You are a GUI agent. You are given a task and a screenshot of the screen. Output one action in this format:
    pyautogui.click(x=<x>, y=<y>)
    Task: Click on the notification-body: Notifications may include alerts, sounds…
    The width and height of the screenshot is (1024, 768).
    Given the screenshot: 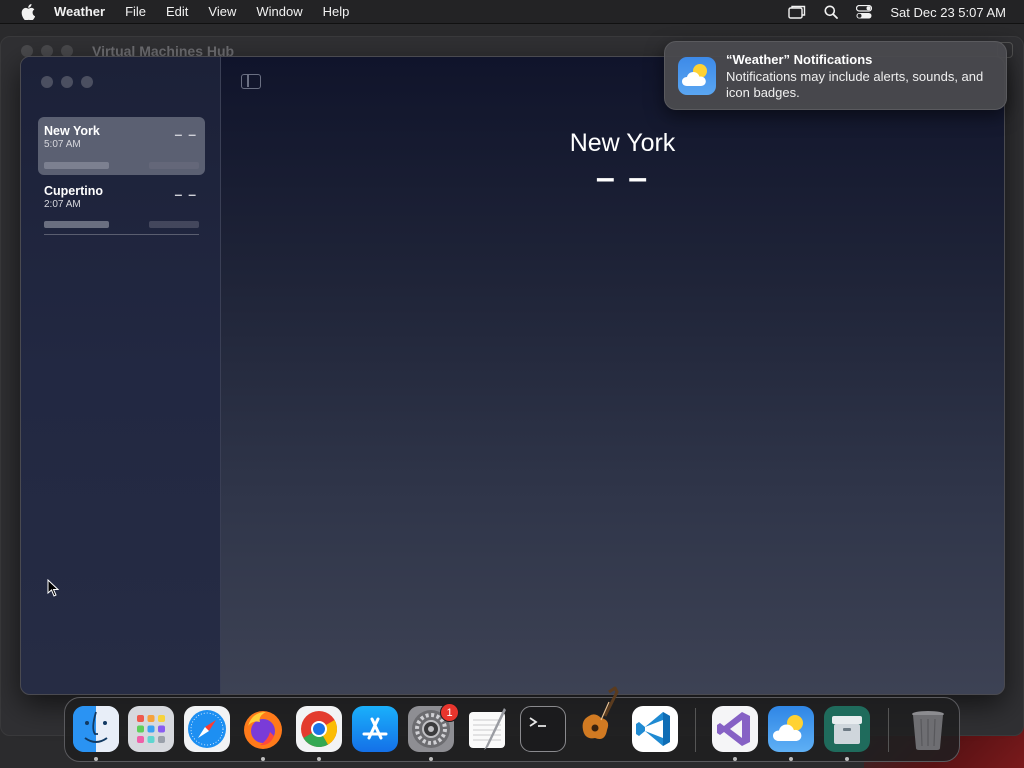 What is the action you would take?
    pyautogui.click(x=855, y=84)
    